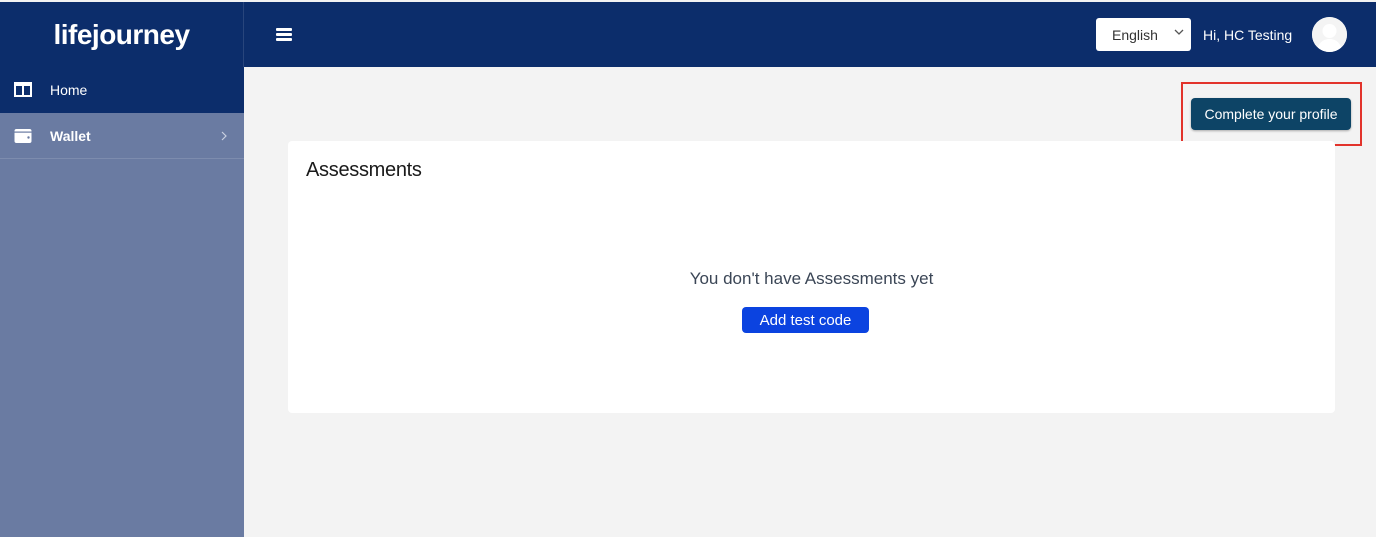 The height and width of the screenshot is (537, 1376). What do you see at coordinates (284, 34) in the screenshot?
I see `menu-toggle-icon` at bounding box center [284, 34].